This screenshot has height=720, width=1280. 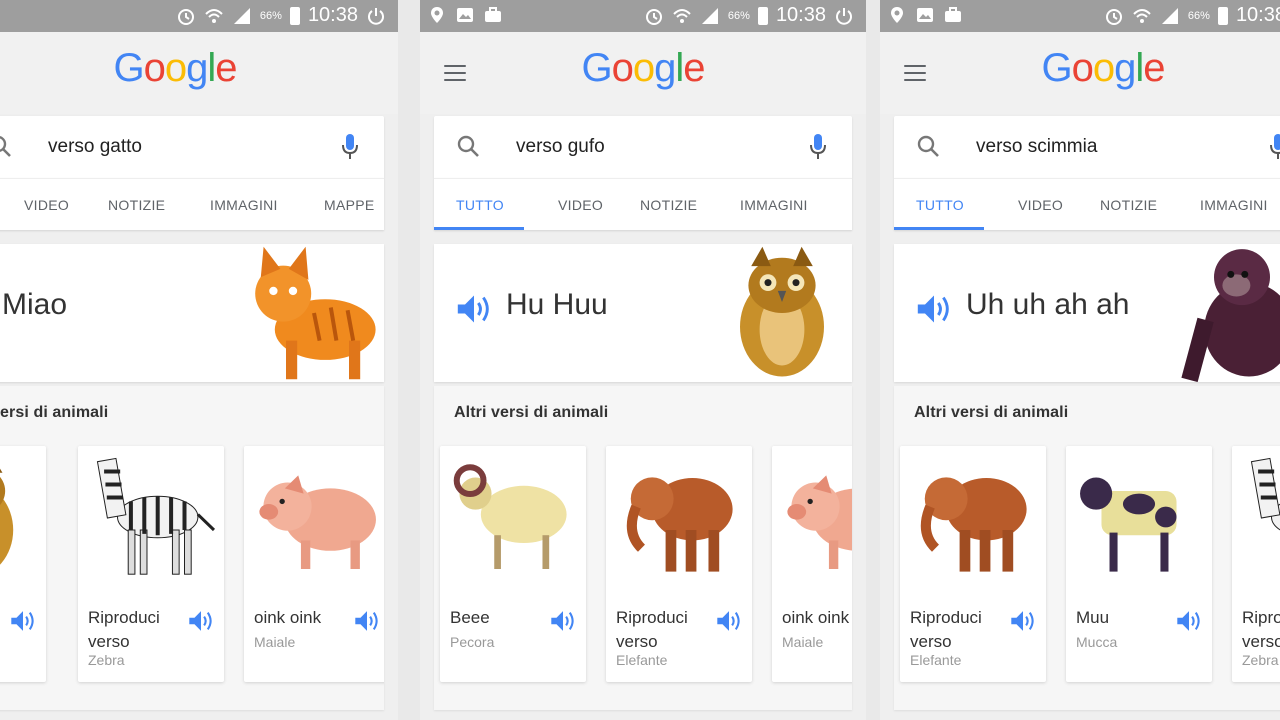 I want to click on sound-answer-card: Miao, so click(x=192, y=313).